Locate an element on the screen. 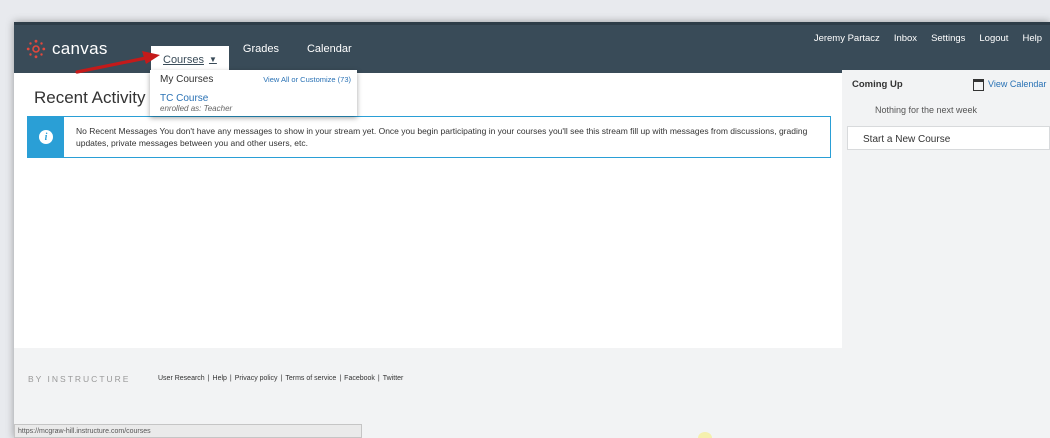 This screenshot has width=1050, height=438. canvas-logo-icon is located at coordinates (36, 49).